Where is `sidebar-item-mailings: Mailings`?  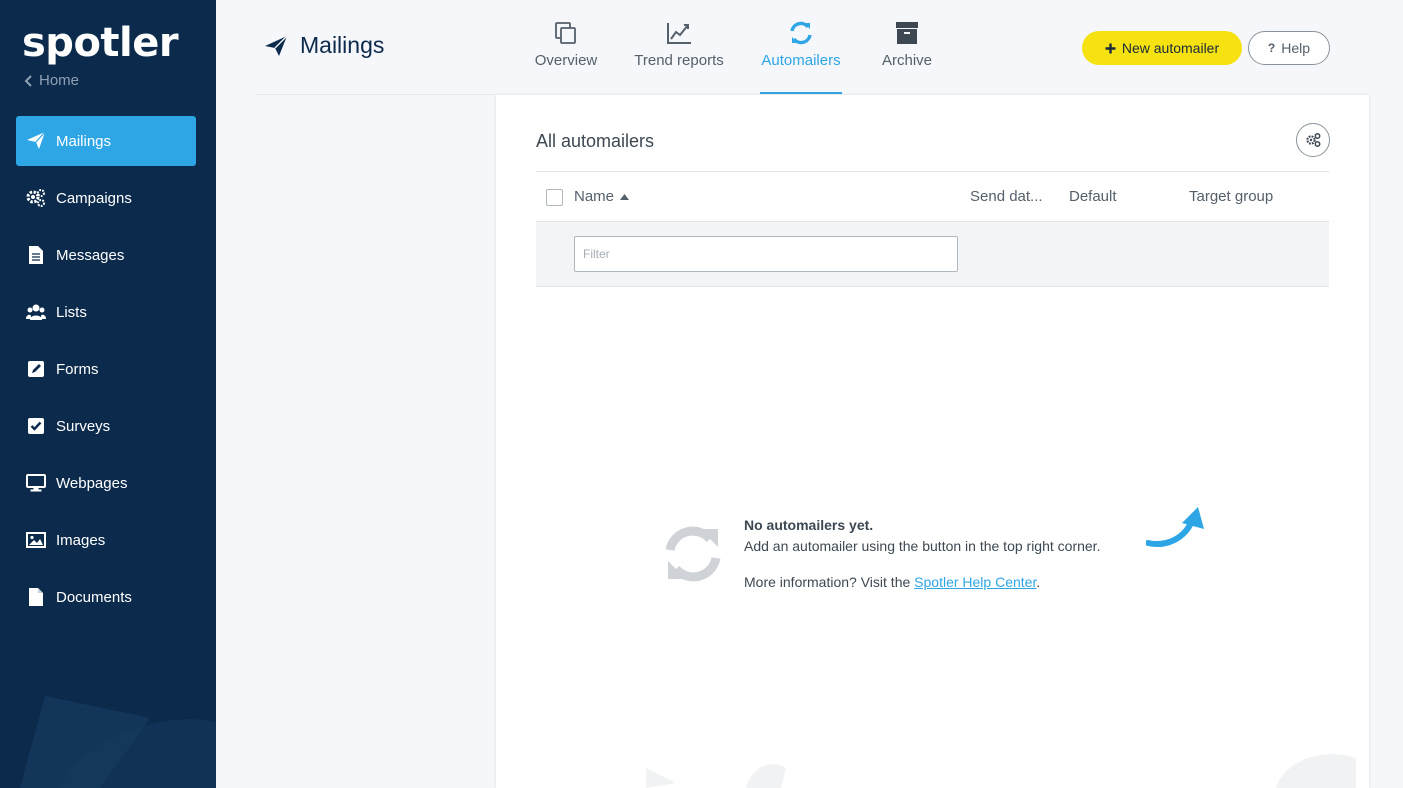
sidebar-item-mailings: Mailings is located at coordinates (106, 141).